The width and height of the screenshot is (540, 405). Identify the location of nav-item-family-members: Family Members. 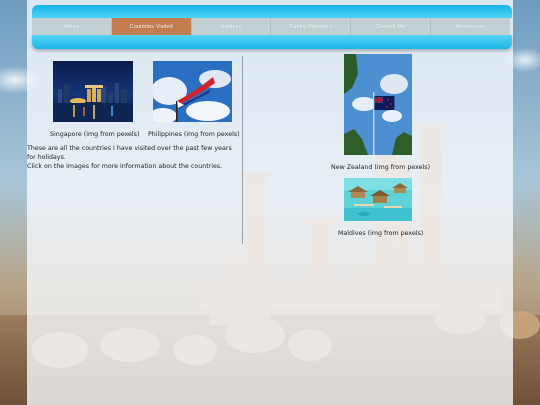
(311, 26).